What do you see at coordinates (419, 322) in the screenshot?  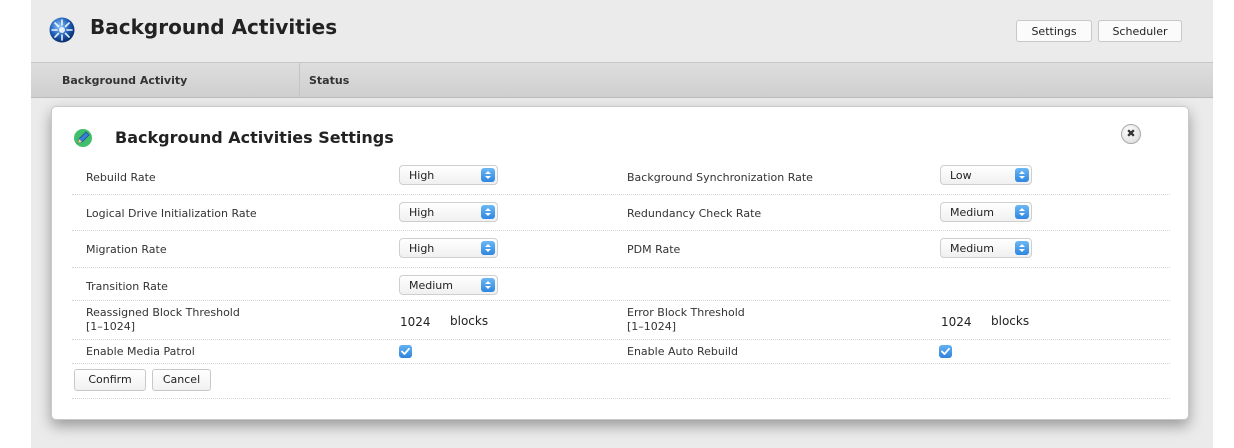 I see `reassigned-block-threshold-input` at bounding box center [419, 322].